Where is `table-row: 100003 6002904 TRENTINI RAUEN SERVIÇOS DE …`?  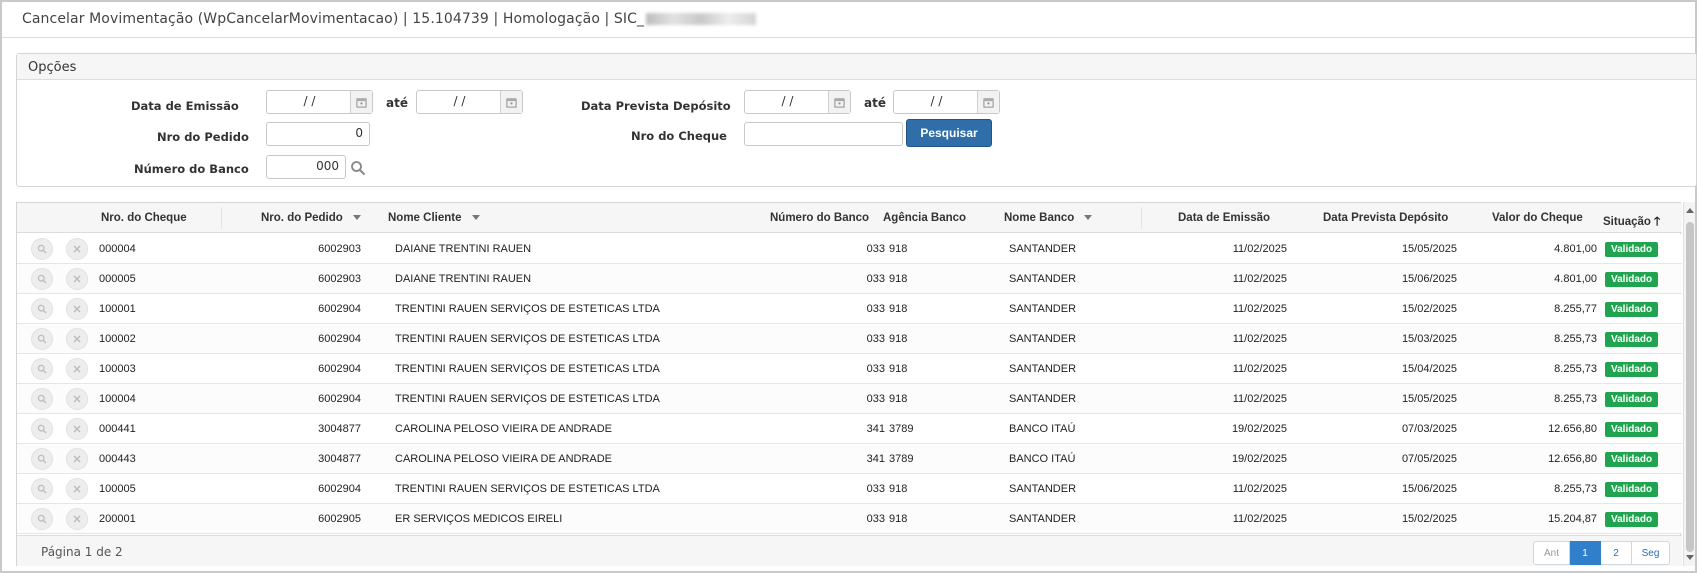
table-row: 100003 6002904 TRENTINI RAUEN SERVIÇOS DE … is located at coordinates (849, 369).